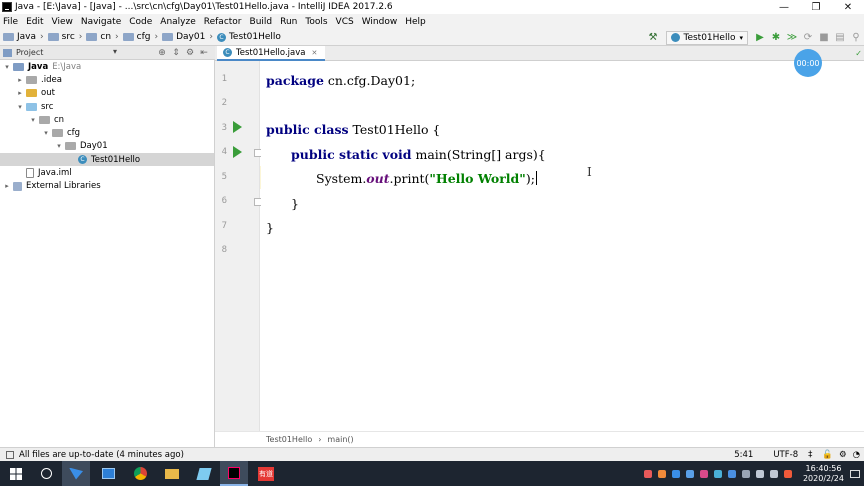  What do you see at coordinates (340, 439) in the screenshot?
I see `breadcrumb-method: main()` at bounding box center [340, 439].